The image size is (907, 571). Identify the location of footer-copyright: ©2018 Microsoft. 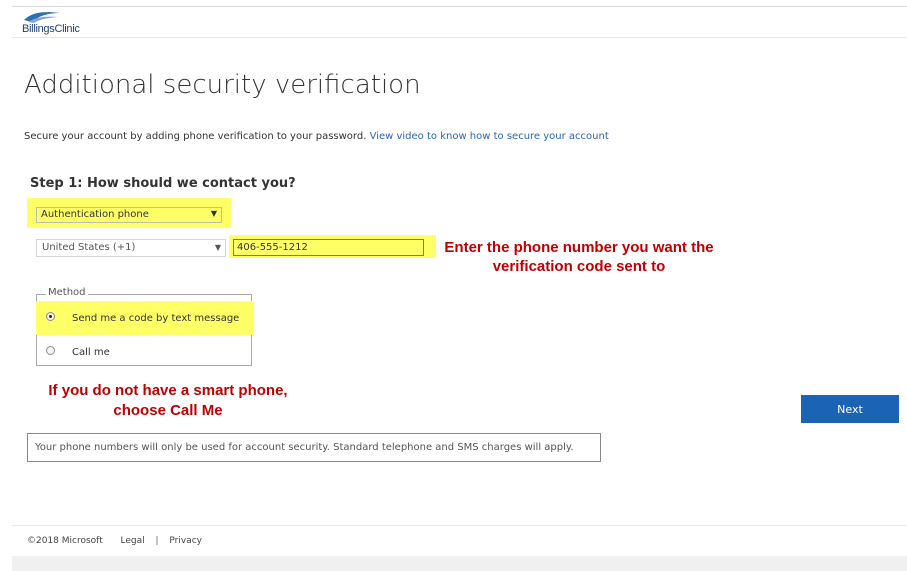
(65, 541).